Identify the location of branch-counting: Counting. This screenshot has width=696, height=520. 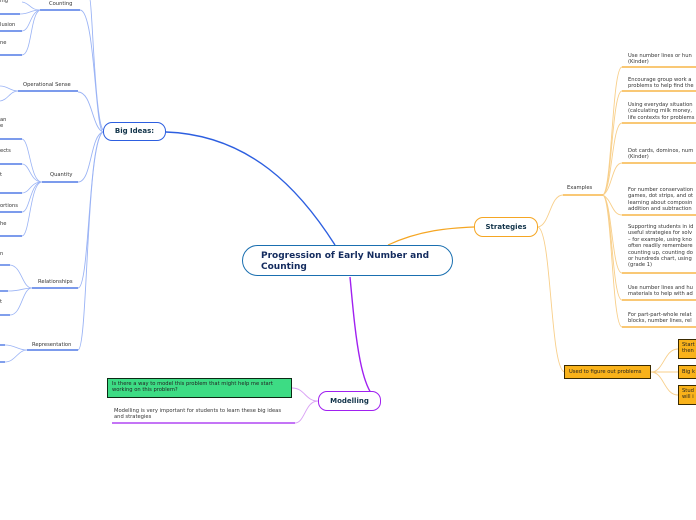
(60, 4).